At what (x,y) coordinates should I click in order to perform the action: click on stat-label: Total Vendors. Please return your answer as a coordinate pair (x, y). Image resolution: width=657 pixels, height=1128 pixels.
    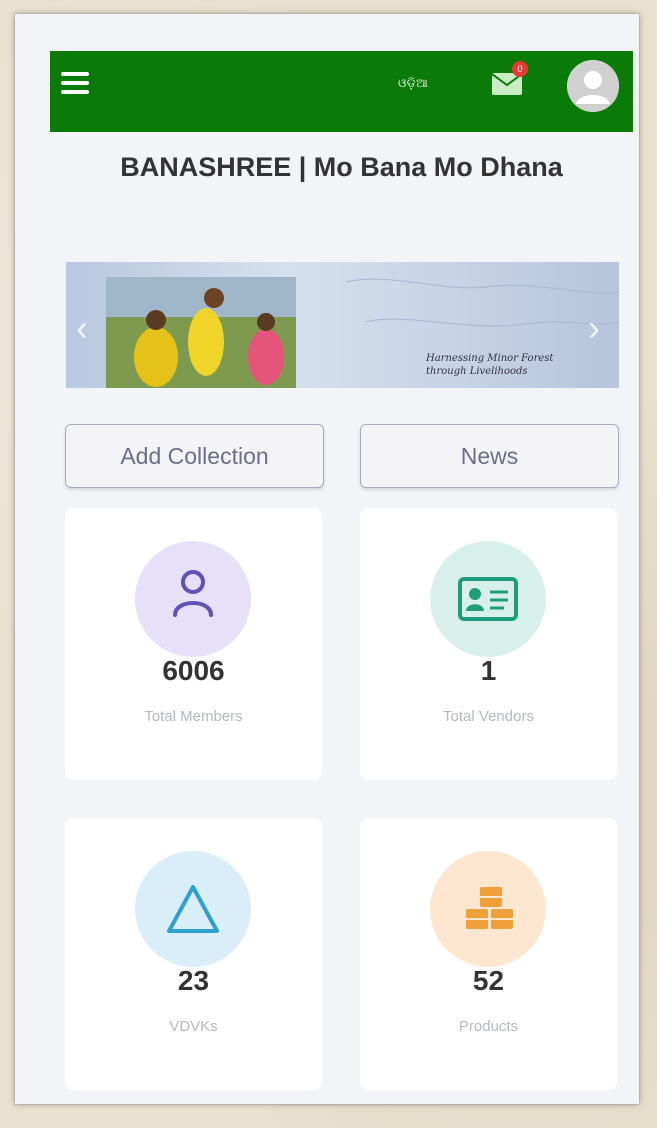
    Looking at the image, I should click on (488, 716).